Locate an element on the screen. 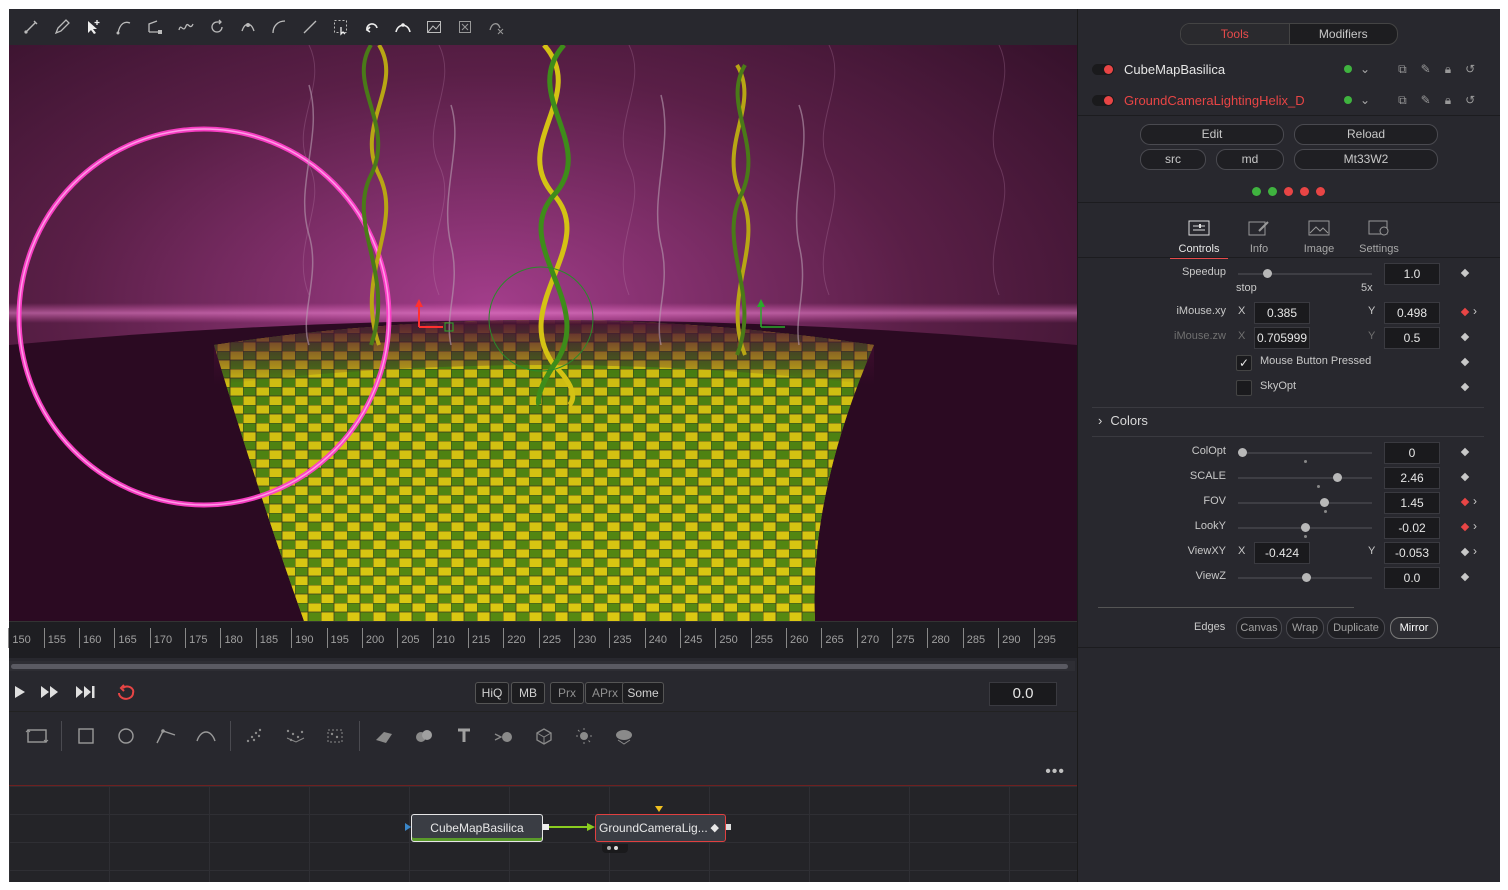 This screenshot has height=890, width=1508. md-button: md is located at coordinates (1250, 159).